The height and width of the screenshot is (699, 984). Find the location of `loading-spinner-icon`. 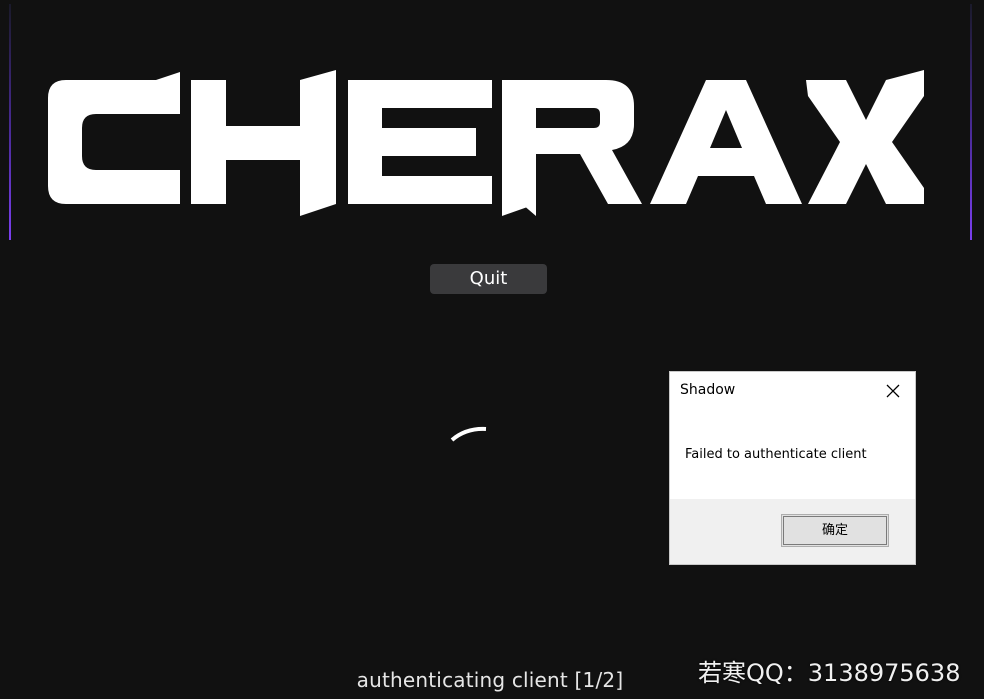

loading-spinner-icon is located at coordinates (468, 434).